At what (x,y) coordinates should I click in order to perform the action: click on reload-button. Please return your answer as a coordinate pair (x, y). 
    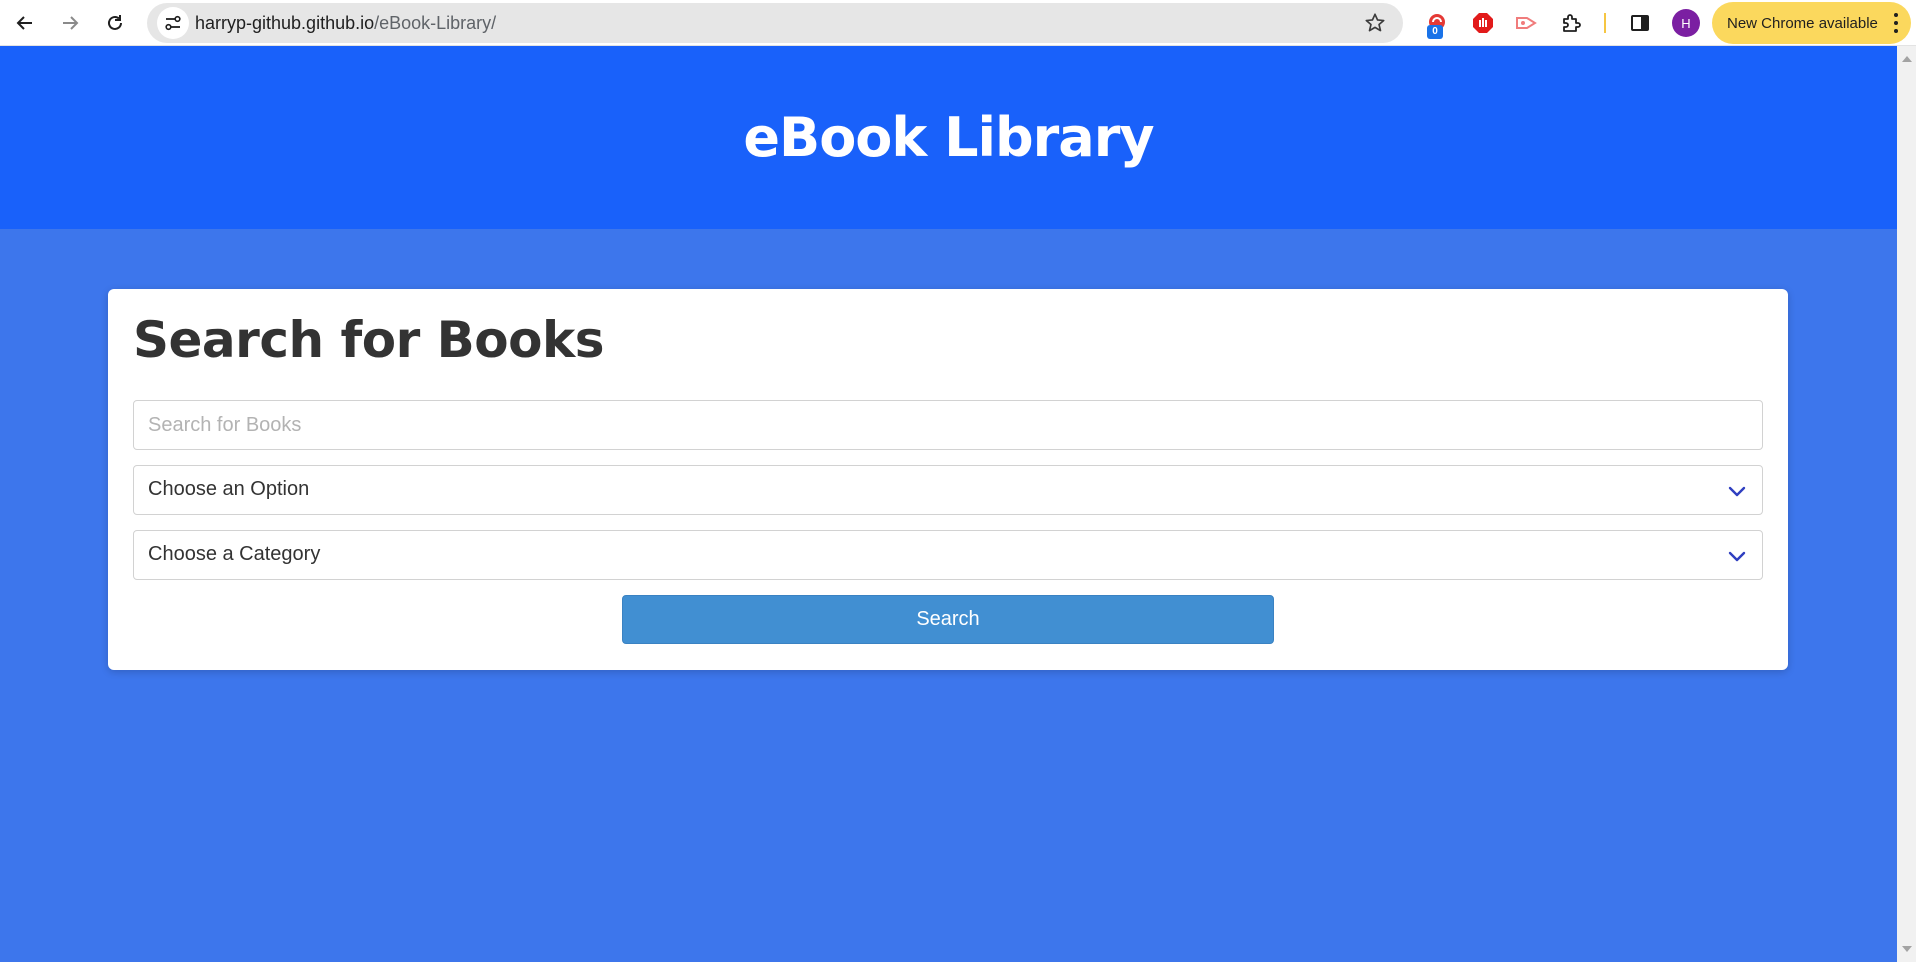
    Looking at the image, I should click on (115, 23).